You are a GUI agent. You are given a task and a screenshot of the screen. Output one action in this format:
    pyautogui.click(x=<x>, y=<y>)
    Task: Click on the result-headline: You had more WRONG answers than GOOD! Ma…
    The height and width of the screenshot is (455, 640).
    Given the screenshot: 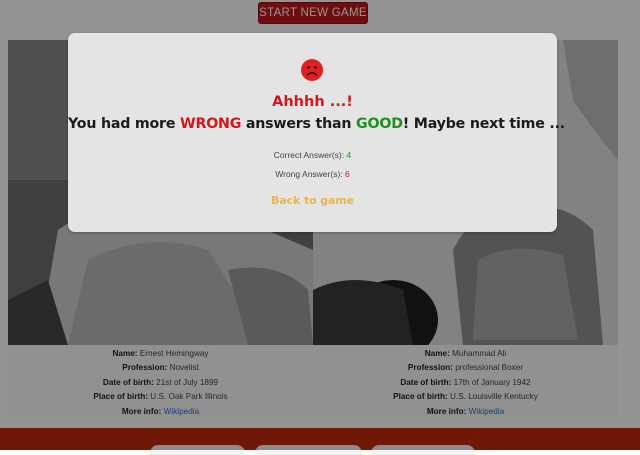 What is the action you would take?
    pyautogui.click(x=316, y=124)
    